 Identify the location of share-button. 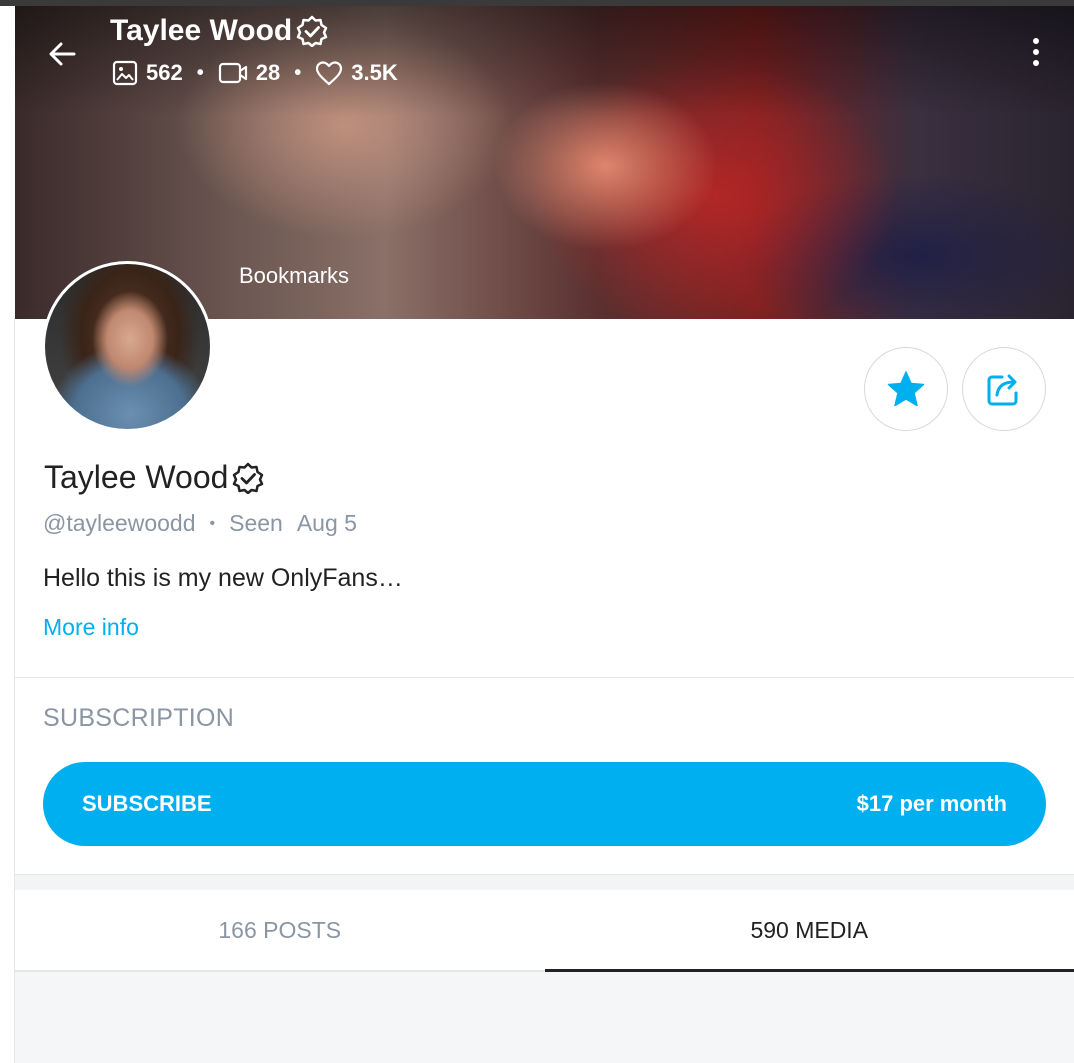
(1004, 389).